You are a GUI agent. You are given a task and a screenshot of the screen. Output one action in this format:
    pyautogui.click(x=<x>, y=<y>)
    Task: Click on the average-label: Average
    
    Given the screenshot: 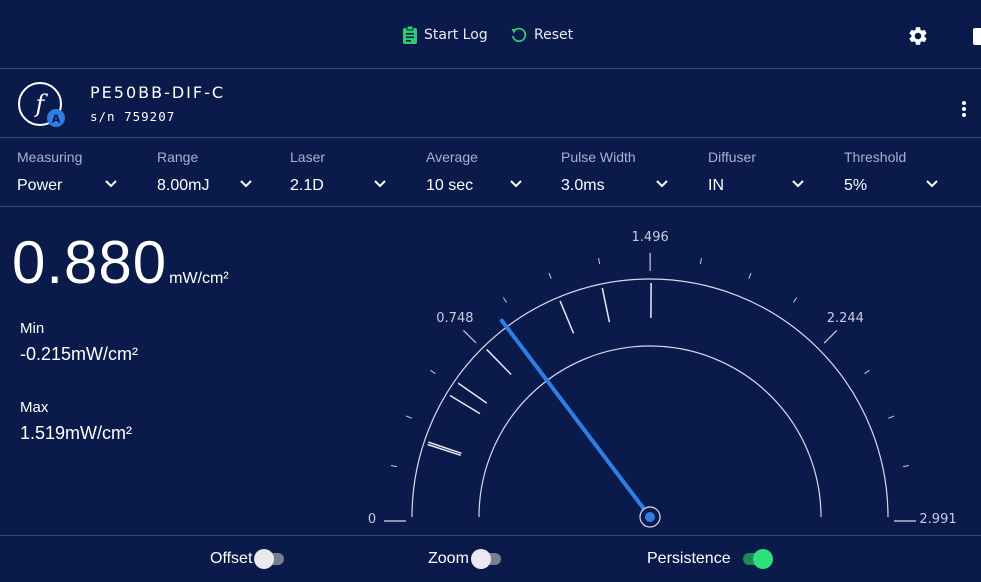 What is the action you would take?
    pyautogui.click(x=452, y=157)
    